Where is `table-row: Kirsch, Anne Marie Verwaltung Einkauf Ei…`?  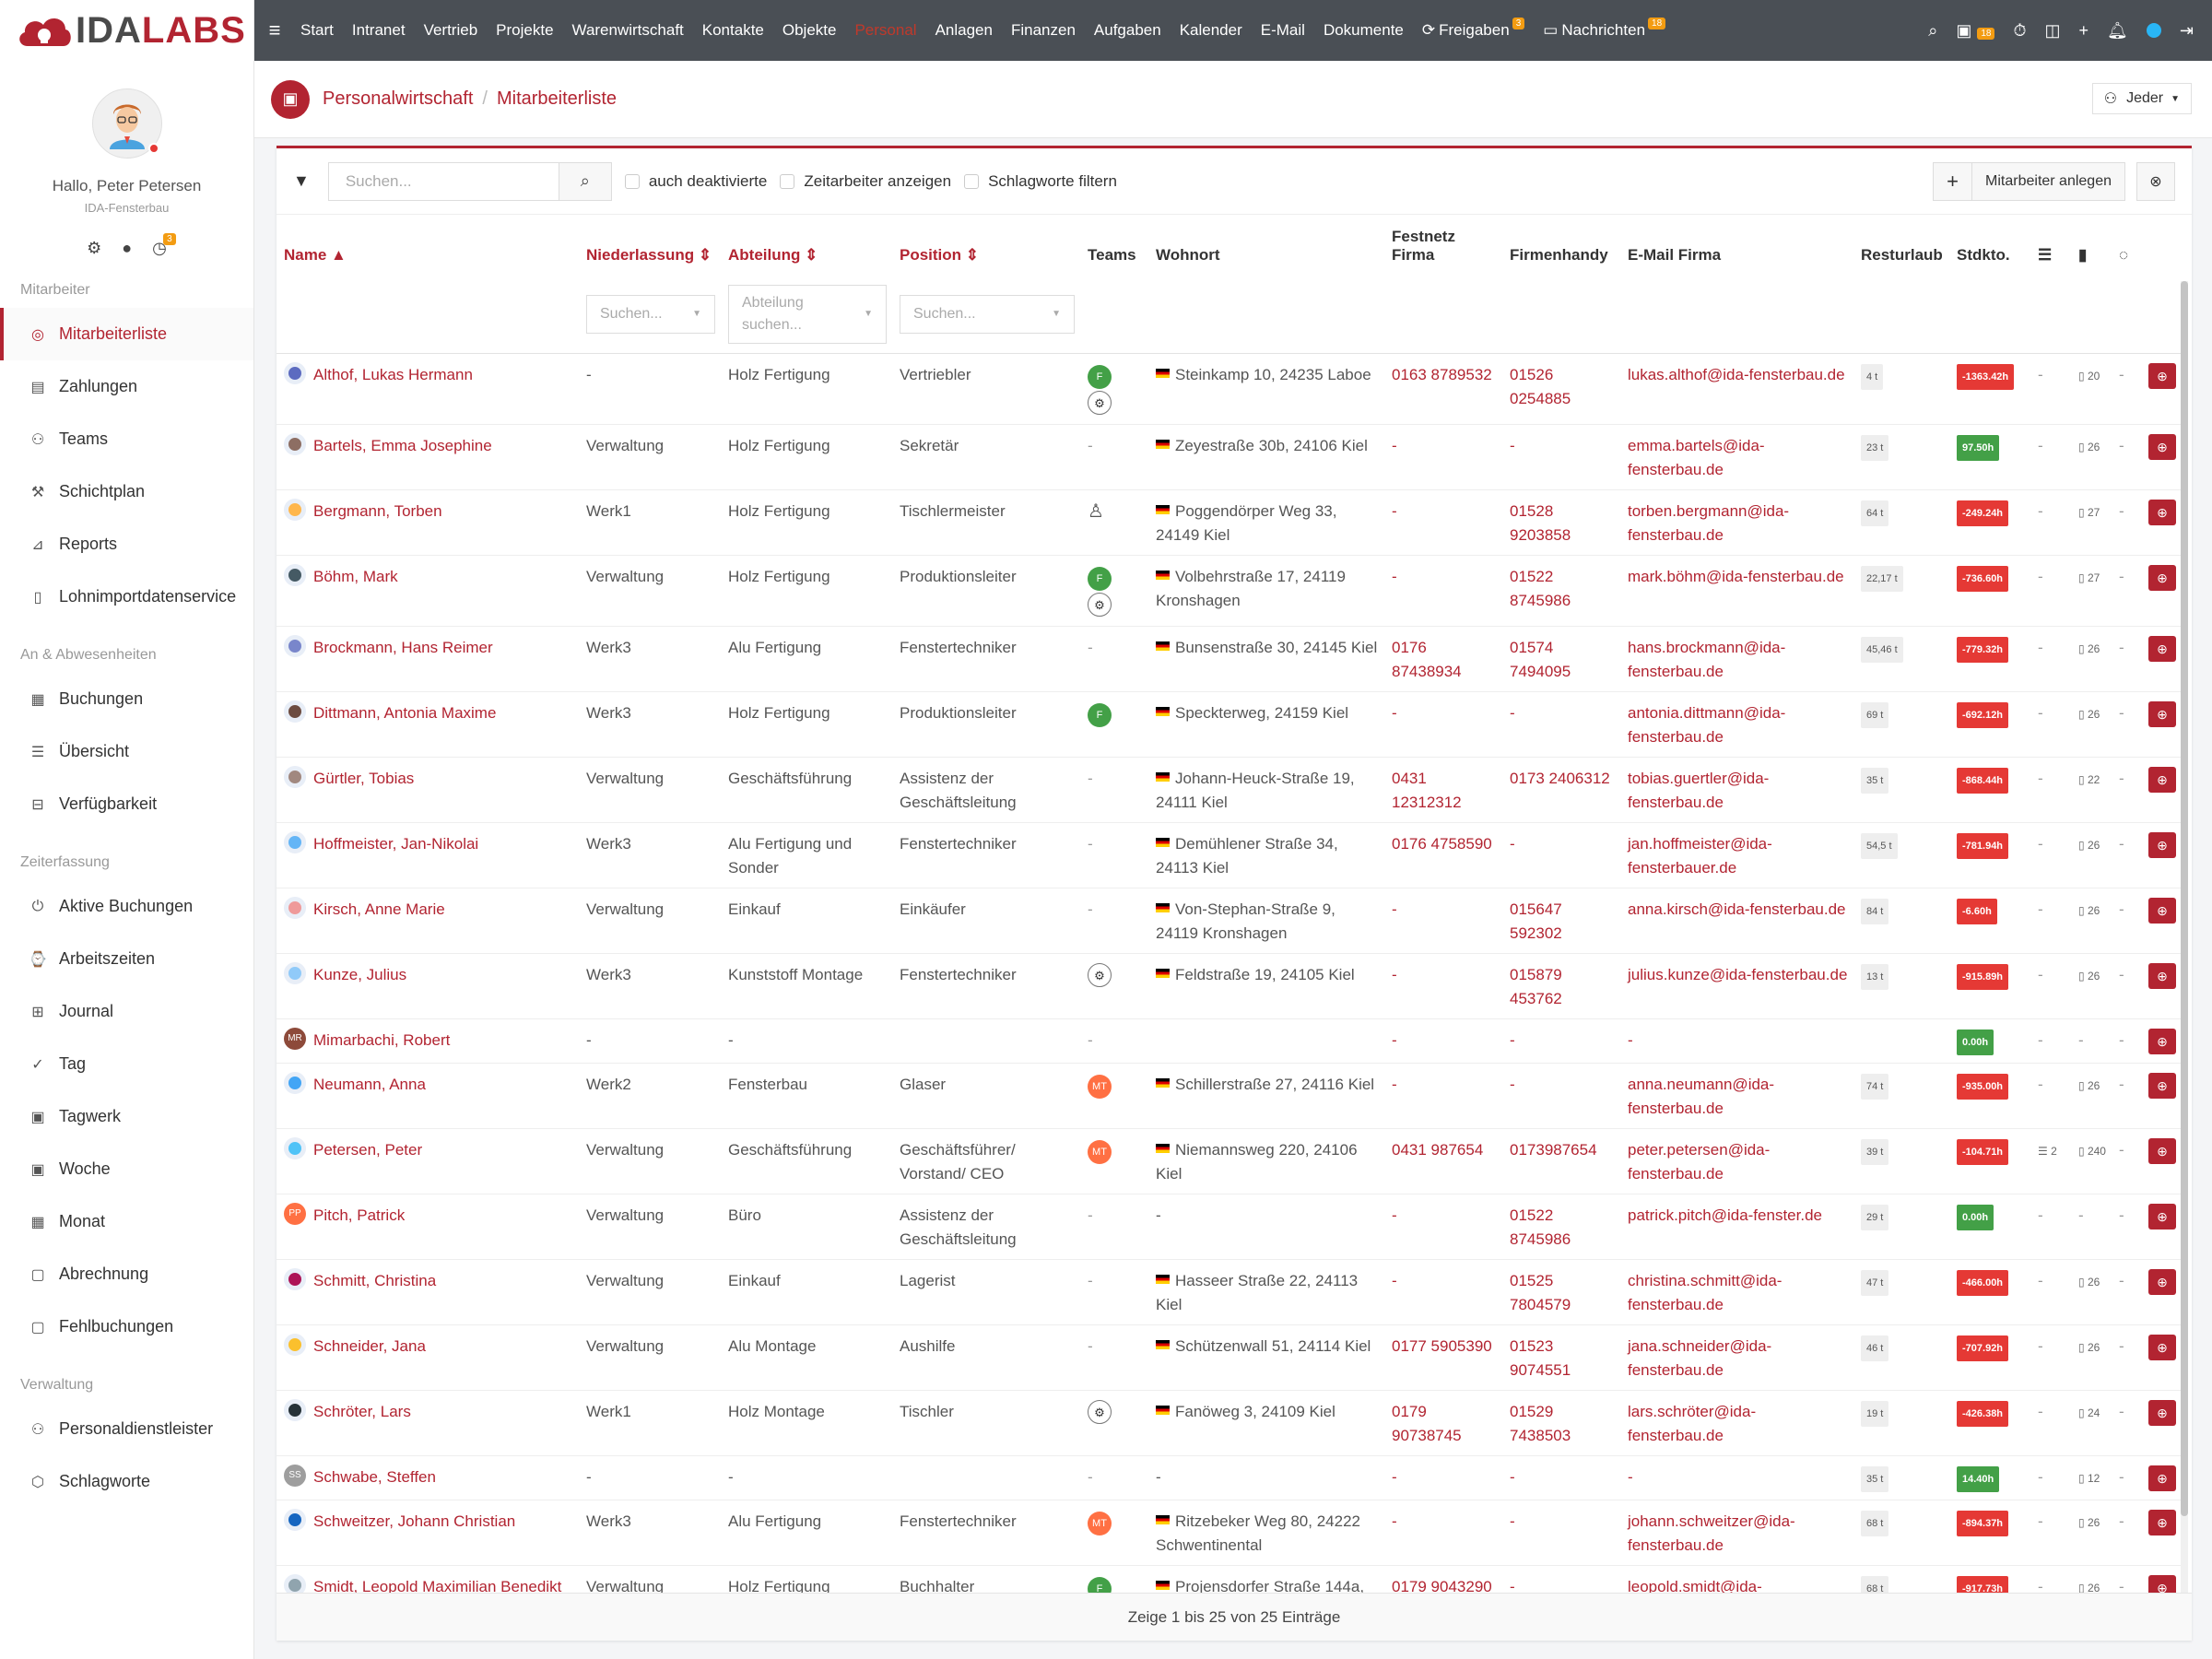 table-row: Kirsch, Anne Marie Verwaltung Einkauf Ei… is located at coordinates (1230, 921).